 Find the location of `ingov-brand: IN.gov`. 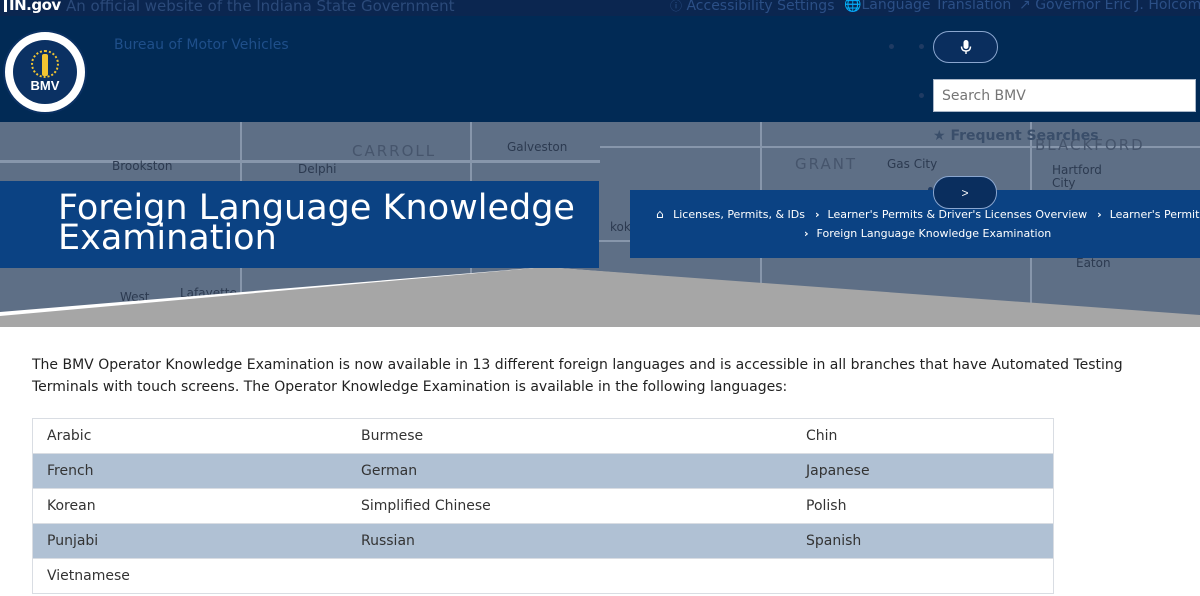

ingov-brand: IN.gov is located at coordinates (35, 7).